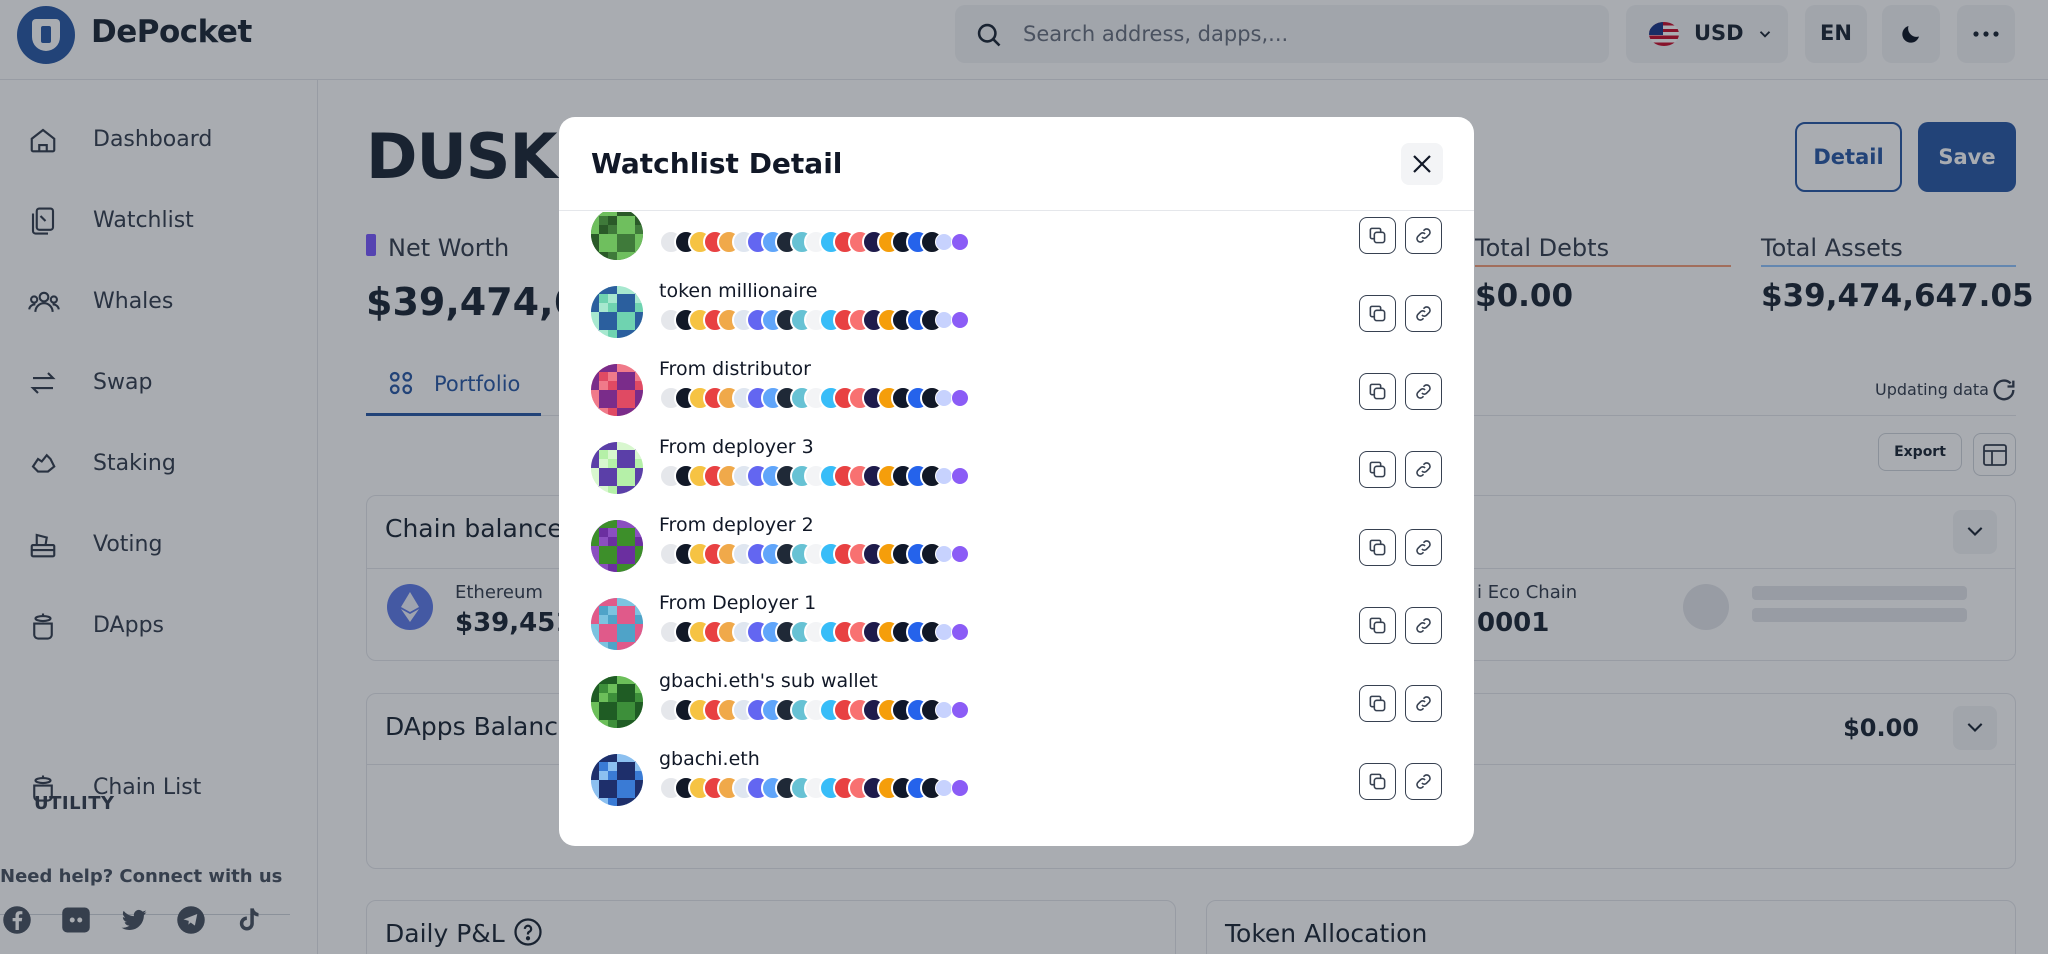 Image resolution: width=2048 pixels, height=954 pixels. What do you see at coordinates (1016, 314) in the screenshot?
I see `watchlist-row: token millionaire` at bounding box center [1016, 314].